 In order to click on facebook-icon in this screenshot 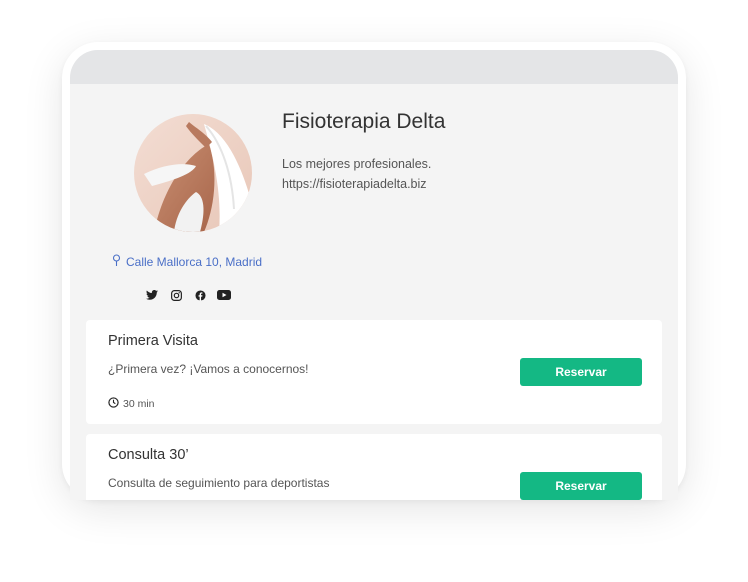, I will do `click(200, 295)`.